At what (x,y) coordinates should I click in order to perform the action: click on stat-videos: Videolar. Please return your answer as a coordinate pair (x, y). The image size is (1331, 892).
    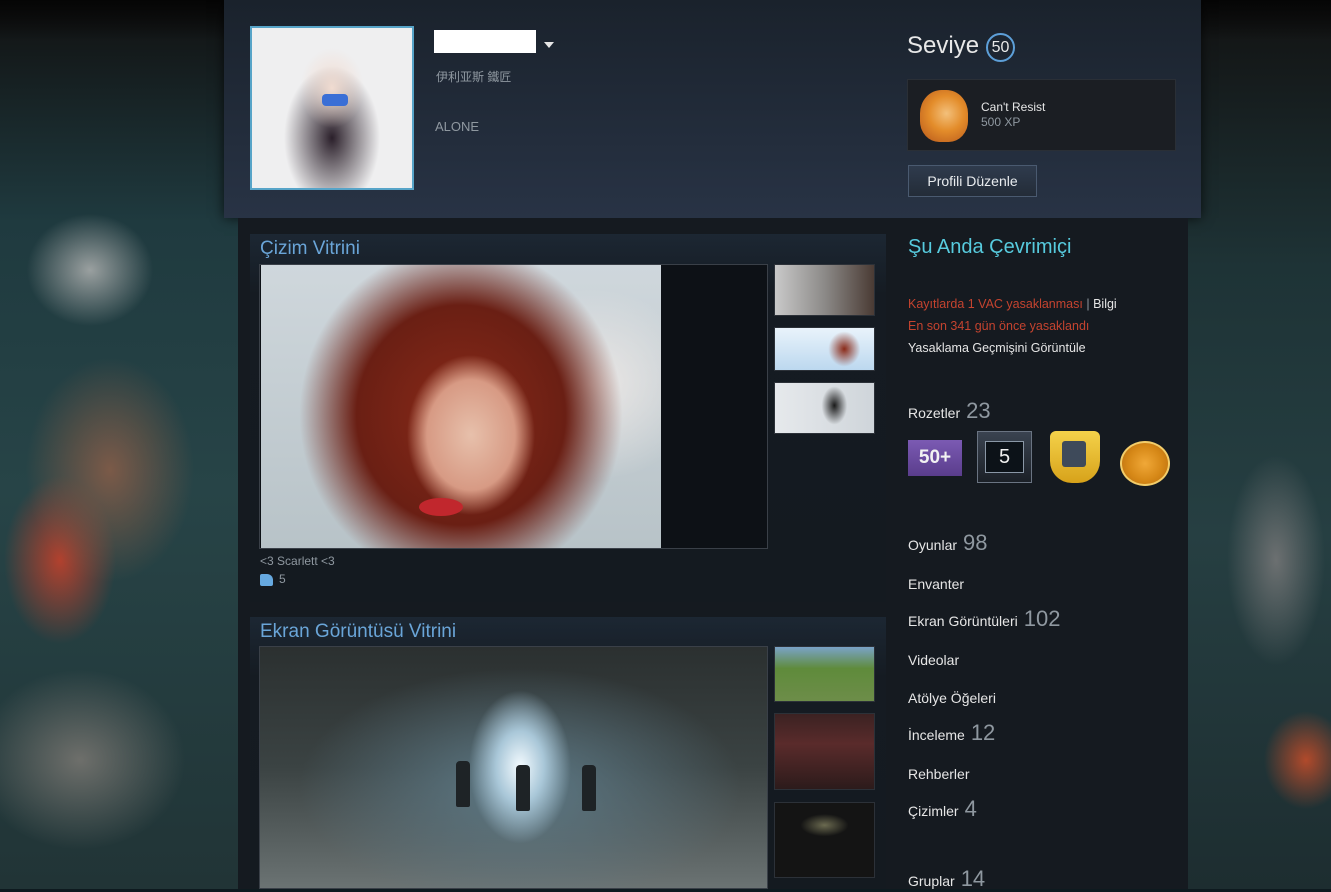
    Looking at the image, I should click on (933, 660).